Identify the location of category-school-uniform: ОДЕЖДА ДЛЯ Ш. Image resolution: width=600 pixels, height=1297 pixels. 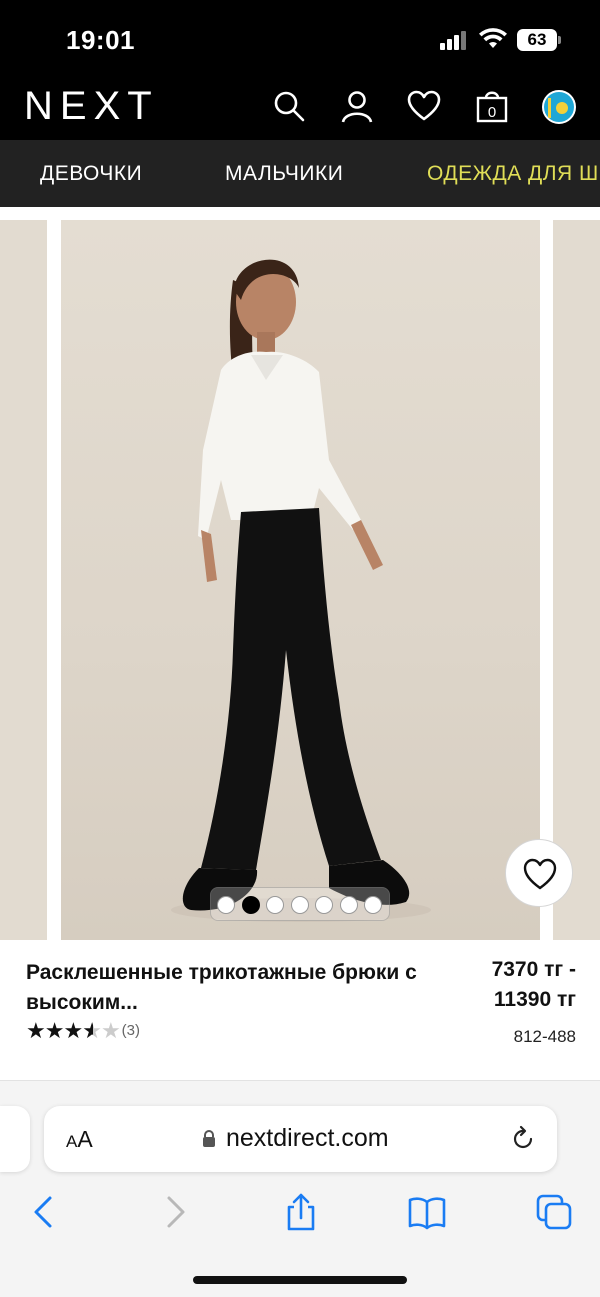
(513, 173).